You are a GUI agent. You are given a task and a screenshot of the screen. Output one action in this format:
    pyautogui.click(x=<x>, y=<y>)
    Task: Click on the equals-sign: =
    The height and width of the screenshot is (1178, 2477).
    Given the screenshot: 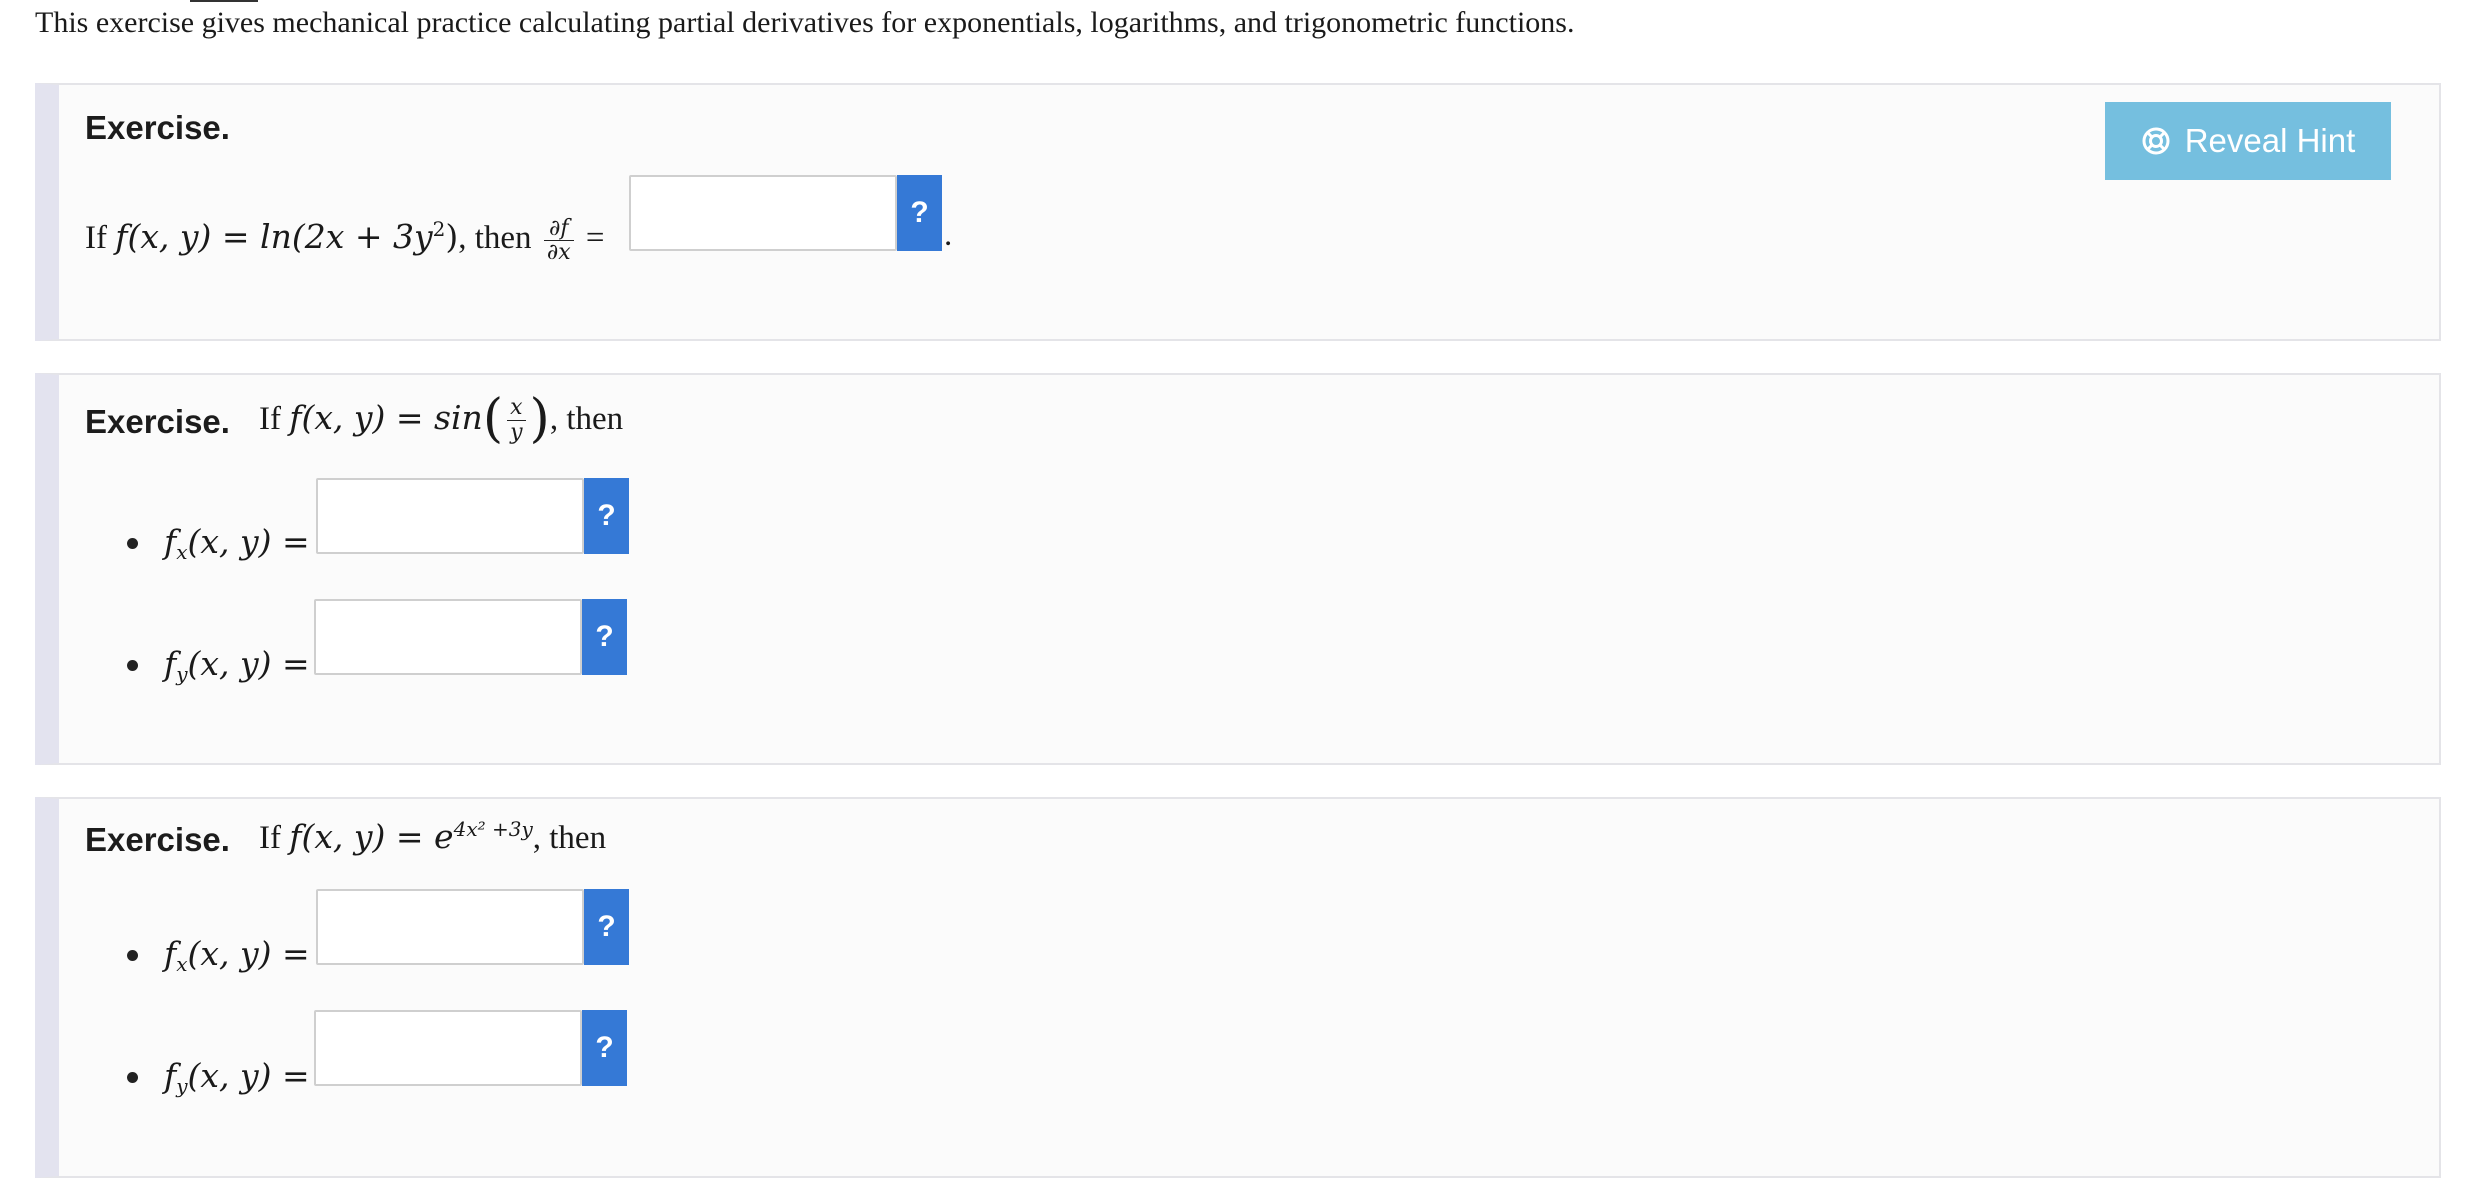 What is the action you would take?
    pyautogui.click(x=595, y=238)
    